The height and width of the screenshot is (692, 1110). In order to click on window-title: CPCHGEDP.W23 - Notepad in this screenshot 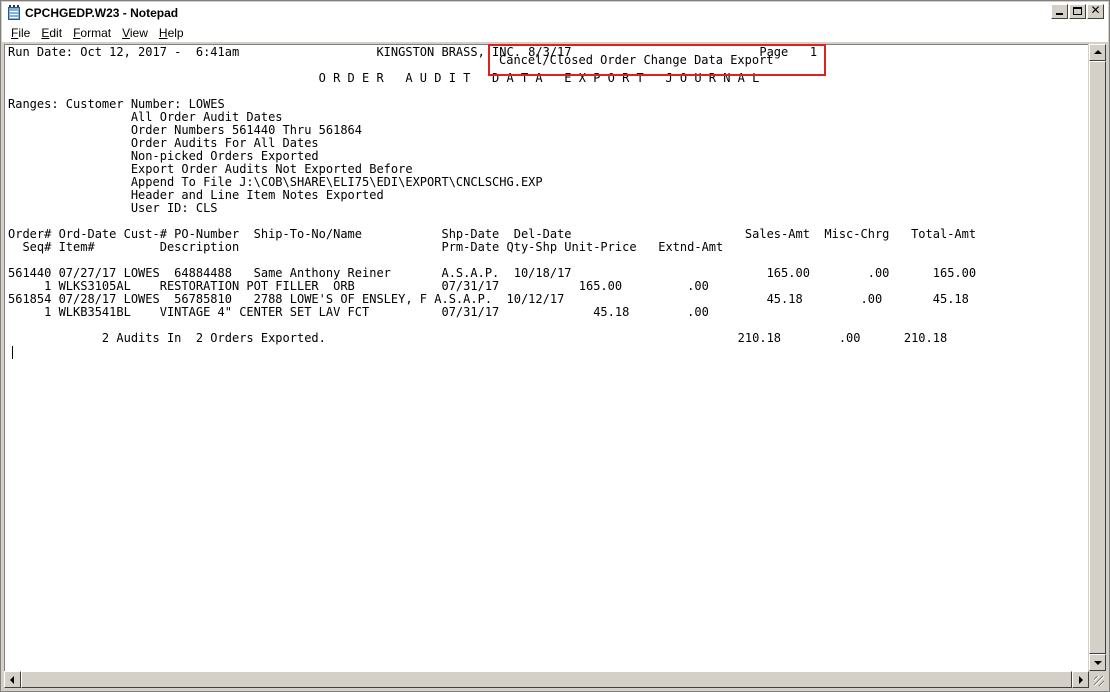, I will do `click(102, 12)`.